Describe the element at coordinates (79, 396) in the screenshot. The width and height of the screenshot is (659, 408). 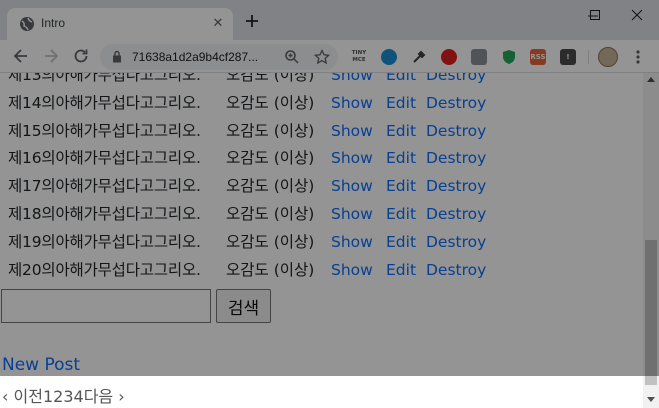
I see `pager-page-4: 4` at that location.